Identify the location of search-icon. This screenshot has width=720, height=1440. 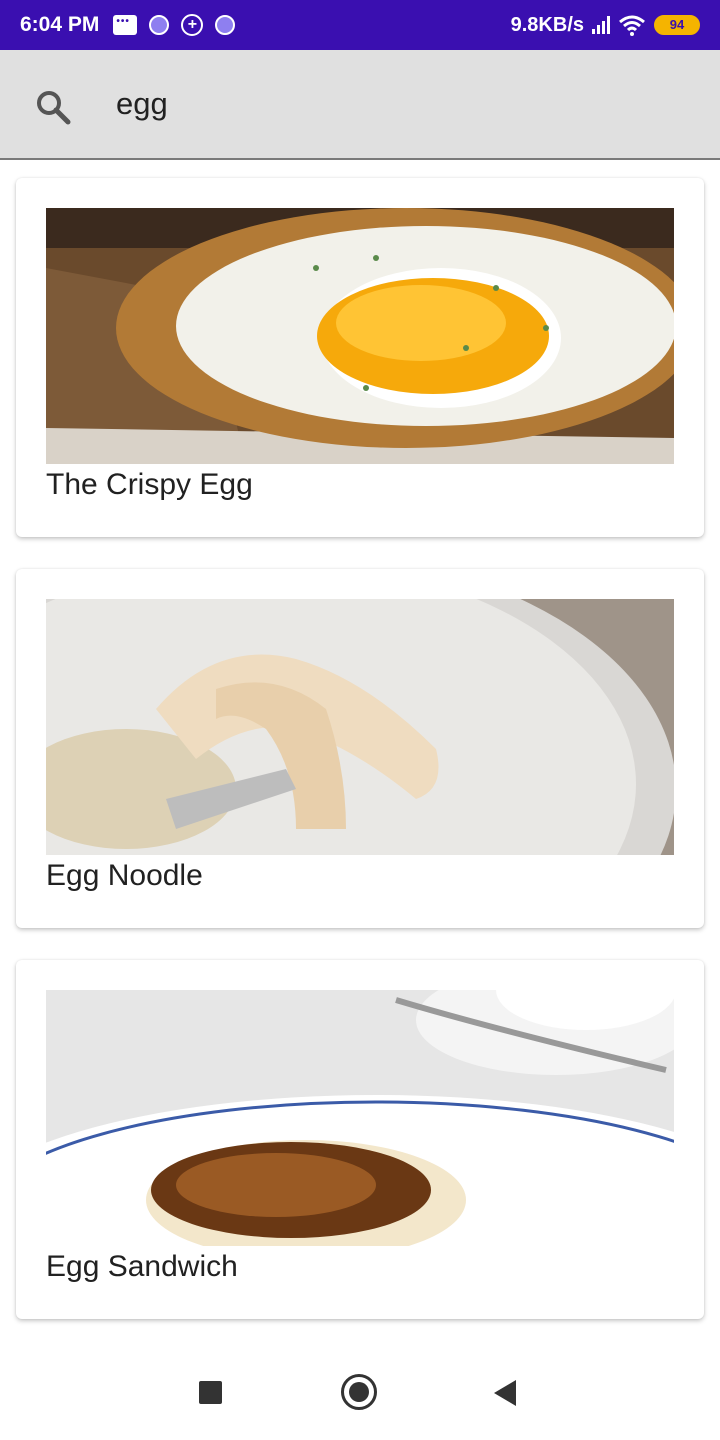
(53, 107).